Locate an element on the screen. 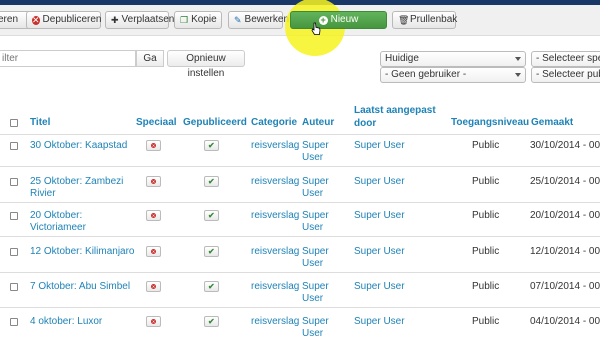 The width and height of the screenshot is (600, 340). header-modified-by: Laatst aangepast door is located at coordinates (395, 117).